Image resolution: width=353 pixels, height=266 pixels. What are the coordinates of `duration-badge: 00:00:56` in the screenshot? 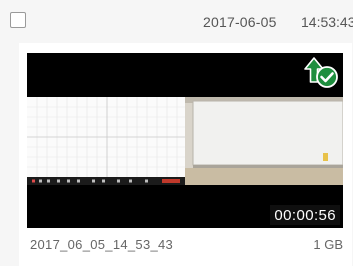 It's located at (305, 215).